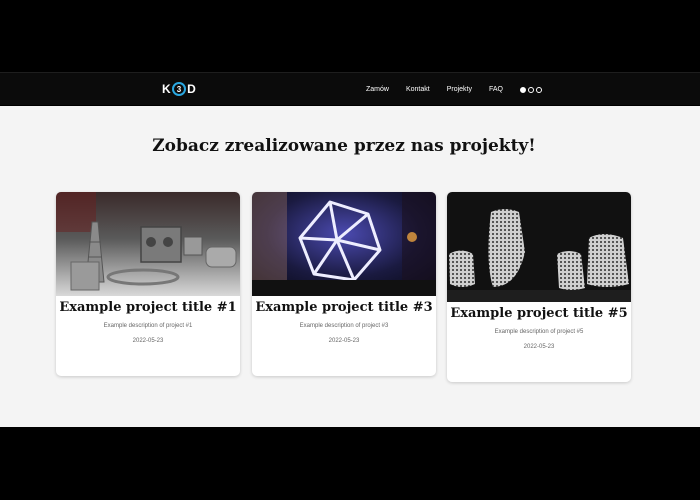 Image resolution: width=700 pixels, height=500 pixels. I want to click on project-title-5: Example project title #5, so click(539, 313).